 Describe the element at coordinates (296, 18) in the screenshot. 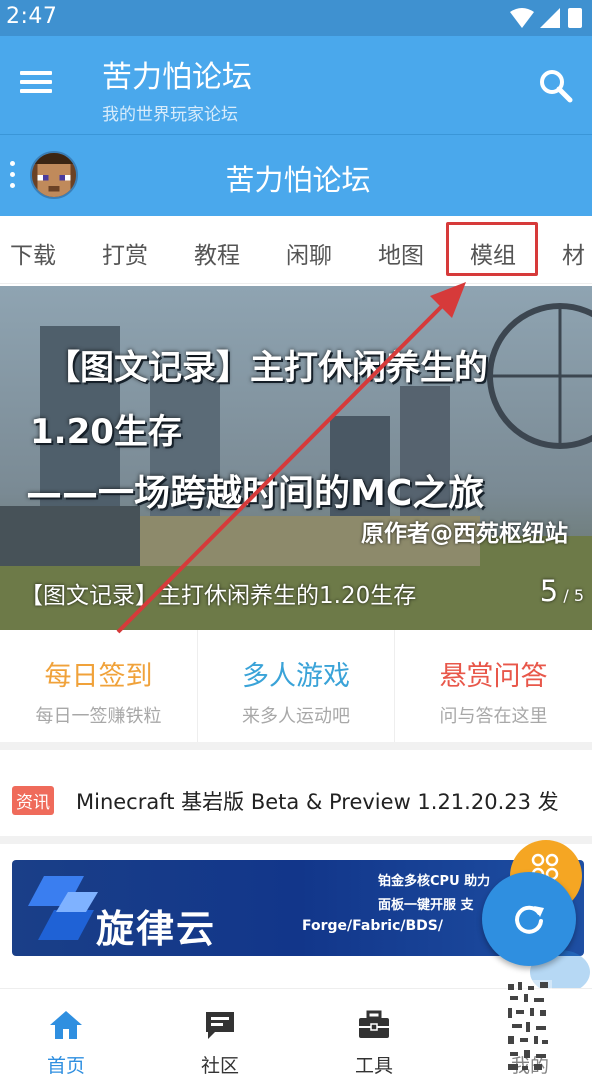

I see `status-bar: 2:47` at that location.